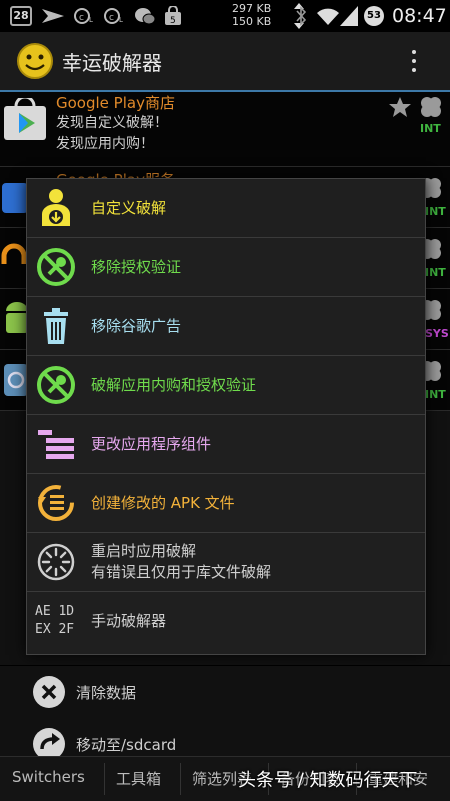 The width and height of the screenshot is (450, 801). What do you see at coordinates (225, 129) in the screenshot?
I see `list-item: Google Play商店 发现自定义破解！ 发现应用内购！ INT` at bounding box center [225, 129].